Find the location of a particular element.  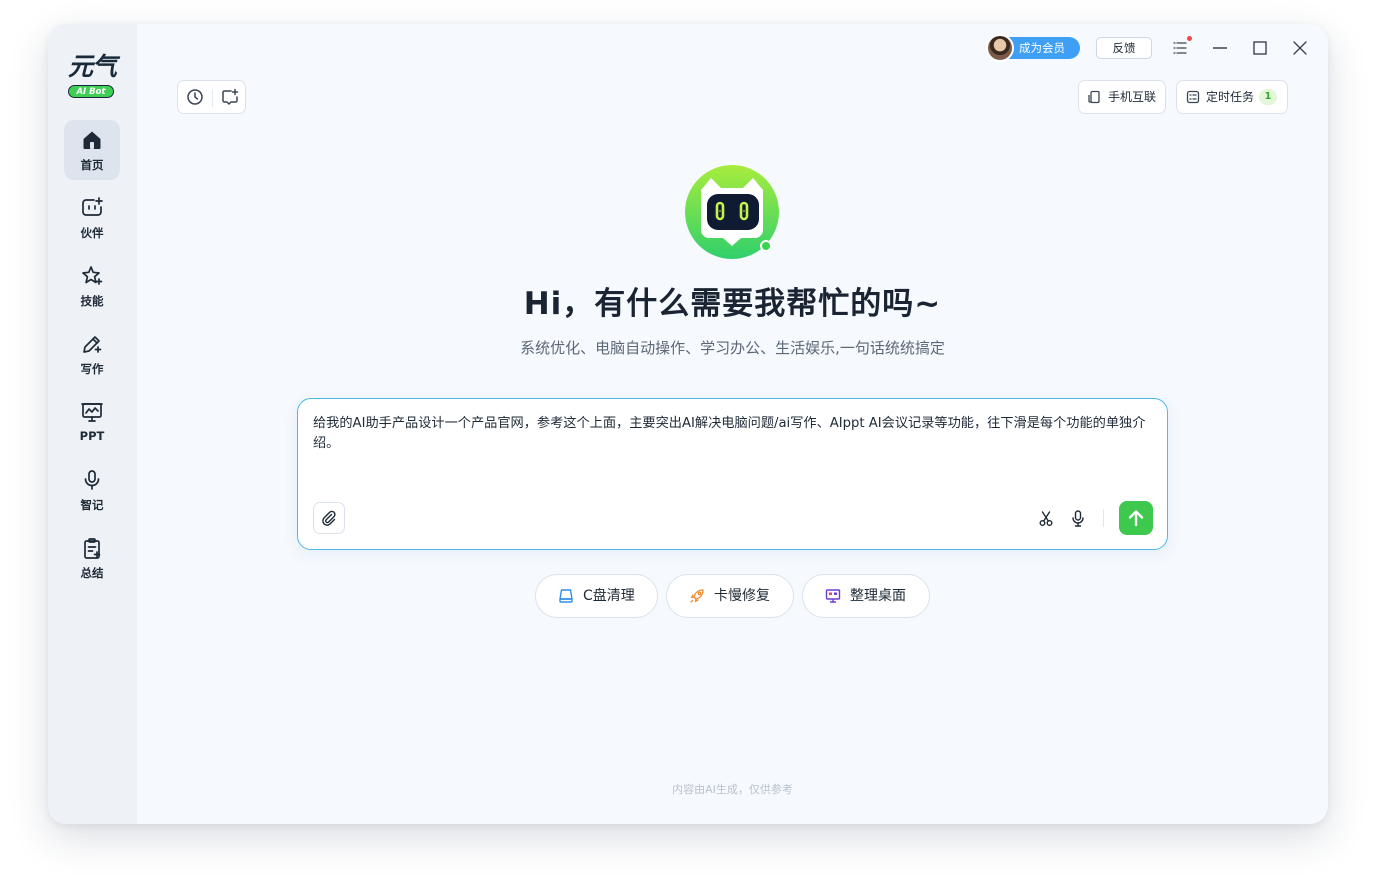

companion-icon is located at coordinates (92, 206).